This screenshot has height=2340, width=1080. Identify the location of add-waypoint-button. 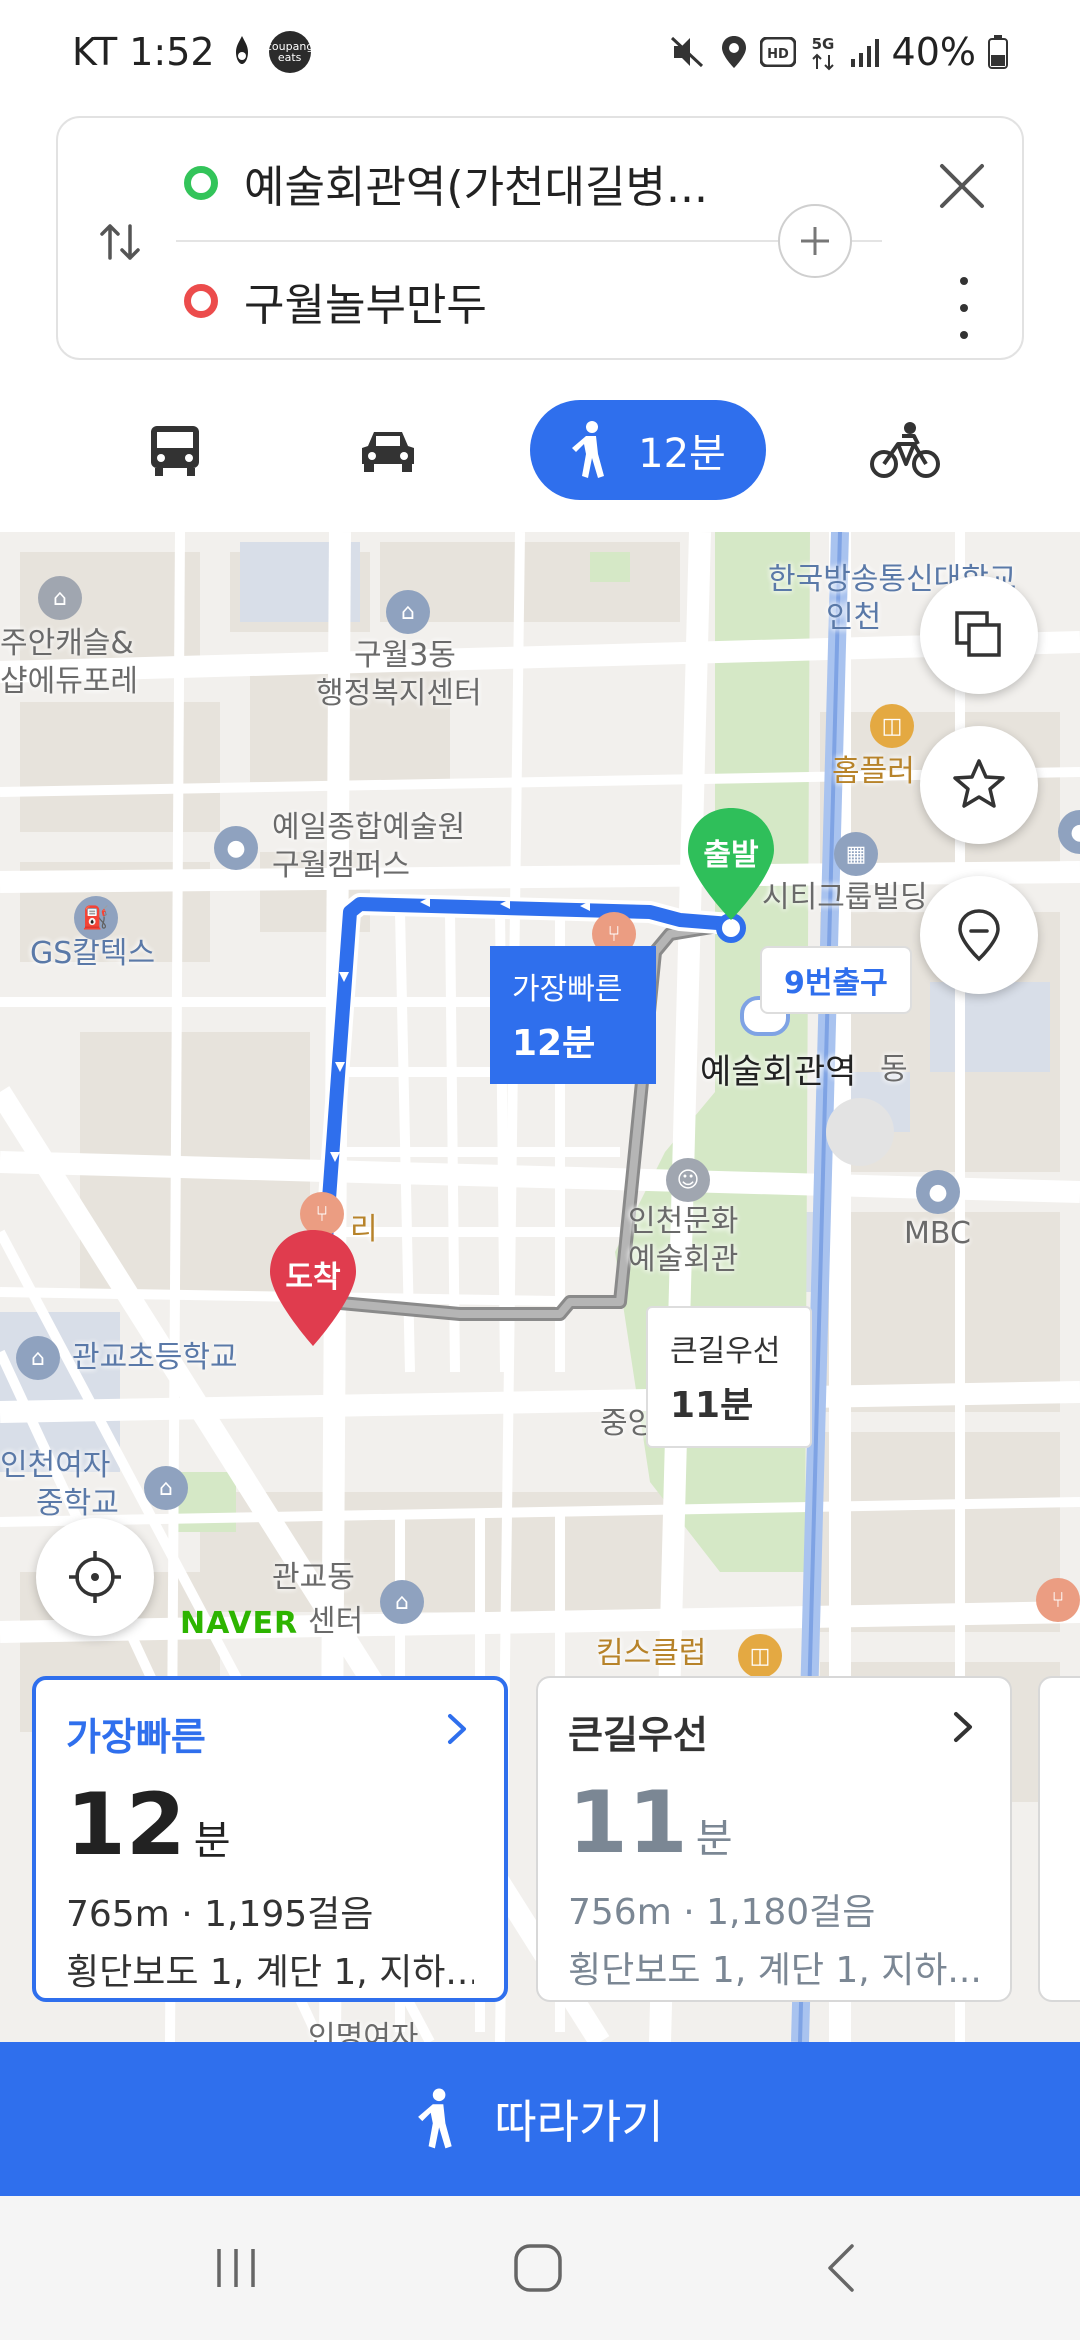
(815, 241).